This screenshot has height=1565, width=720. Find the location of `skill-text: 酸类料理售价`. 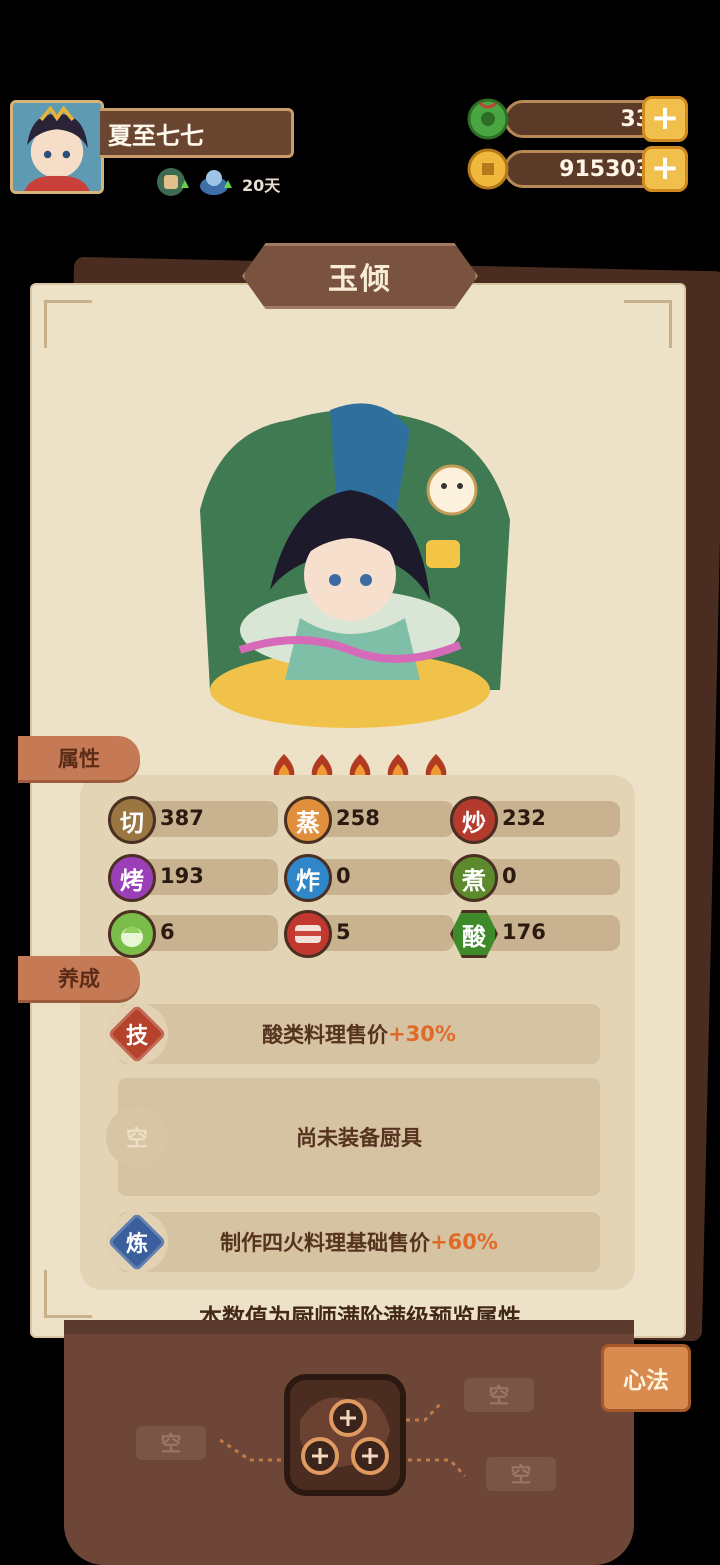

skill-text: 酸类料理售价 is located at coordinates (325, 1035).